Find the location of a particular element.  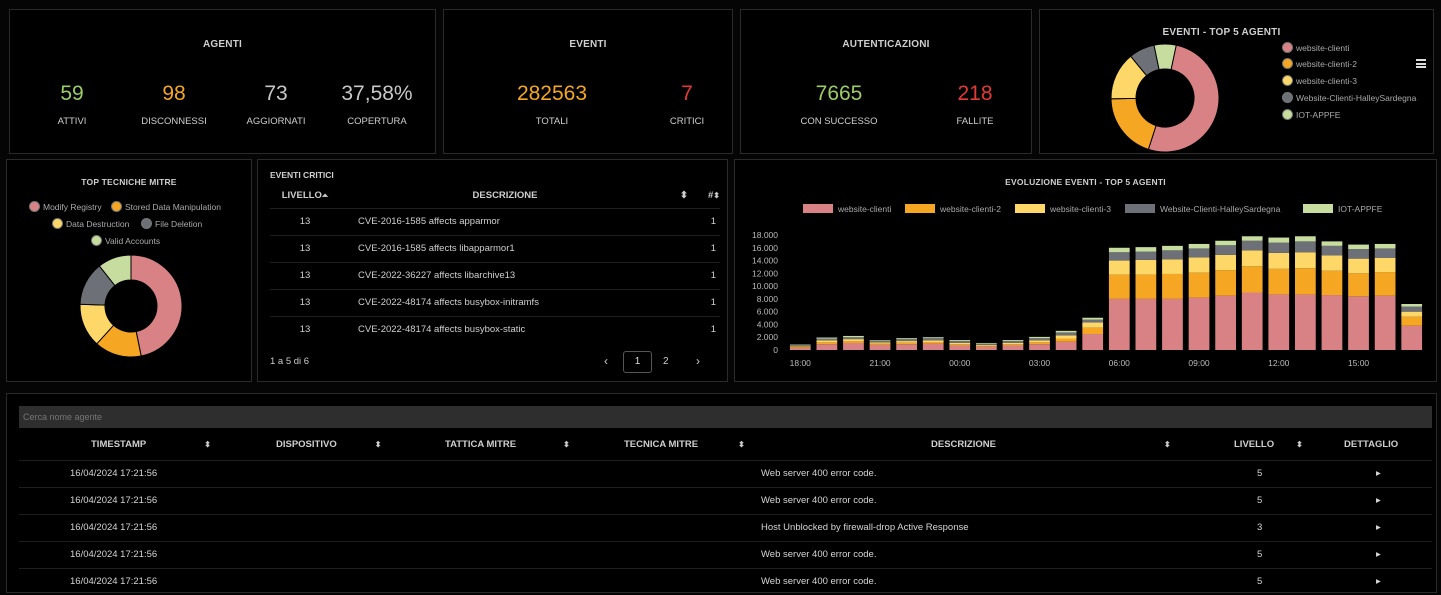

col-timestamp: TIMESTAMP ⬍ is located at coordinates (129, 445).